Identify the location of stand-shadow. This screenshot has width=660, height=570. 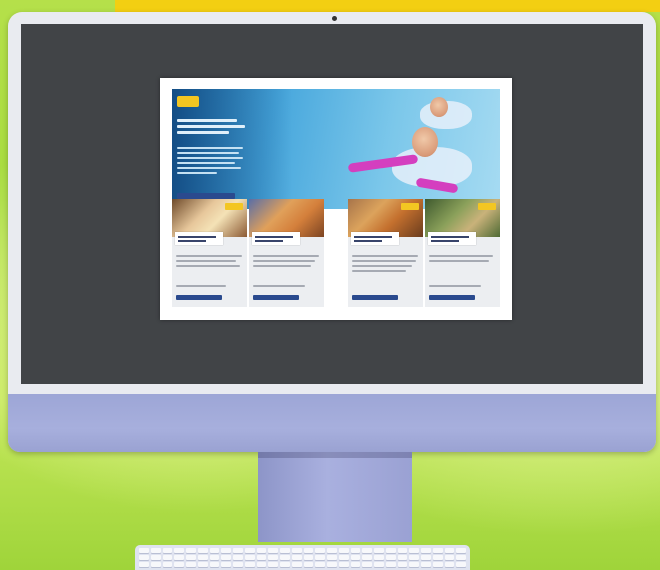
(335, 455).